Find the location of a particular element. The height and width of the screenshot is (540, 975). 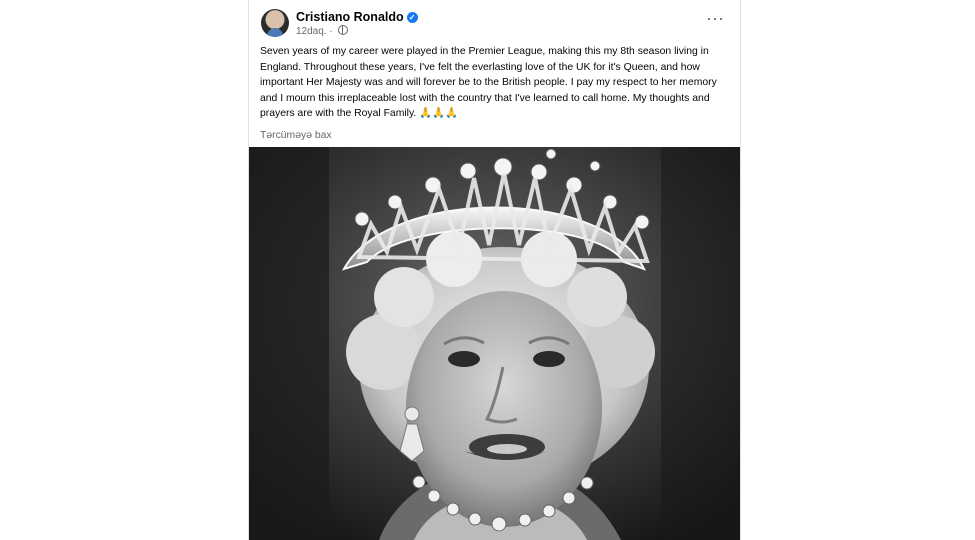

post-header: Cristiano Ronaldo ✓ 12daq. · ··· is located at coordinates (494, 22).